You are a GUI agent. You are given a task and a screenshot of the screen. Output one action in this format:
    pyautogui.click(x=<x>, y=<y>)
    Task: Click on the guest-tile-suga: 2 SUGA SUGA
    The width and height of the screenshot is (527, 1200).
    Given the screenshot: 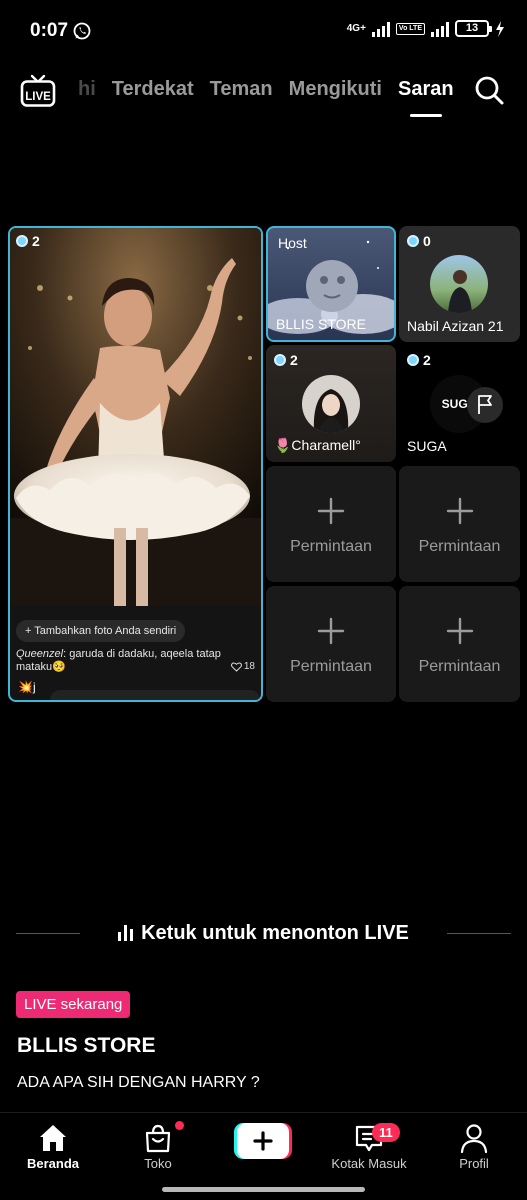 What is the action you would take?
    pyautogui.click(x=459, y=403)
    